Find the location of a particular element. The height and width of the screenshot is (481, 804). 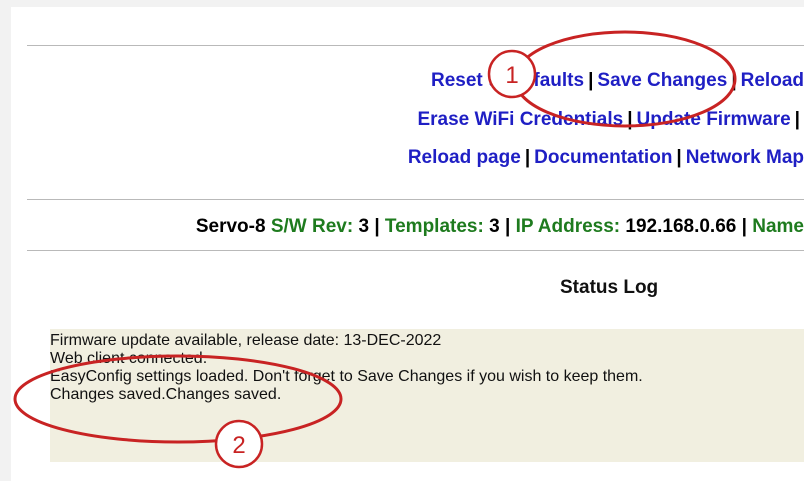

nav-row-3: Reload page | Documentation | Network Map is located at coordinates (606, 158).